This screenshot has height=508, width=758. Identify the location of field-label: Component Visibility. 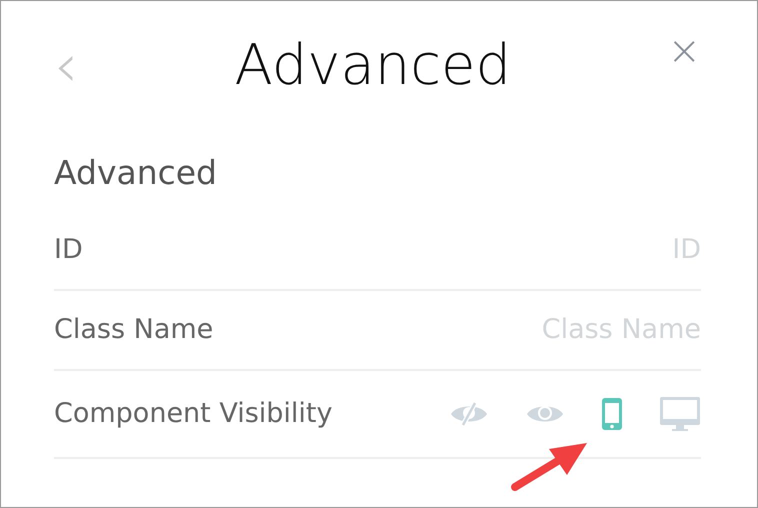
(193, 413).